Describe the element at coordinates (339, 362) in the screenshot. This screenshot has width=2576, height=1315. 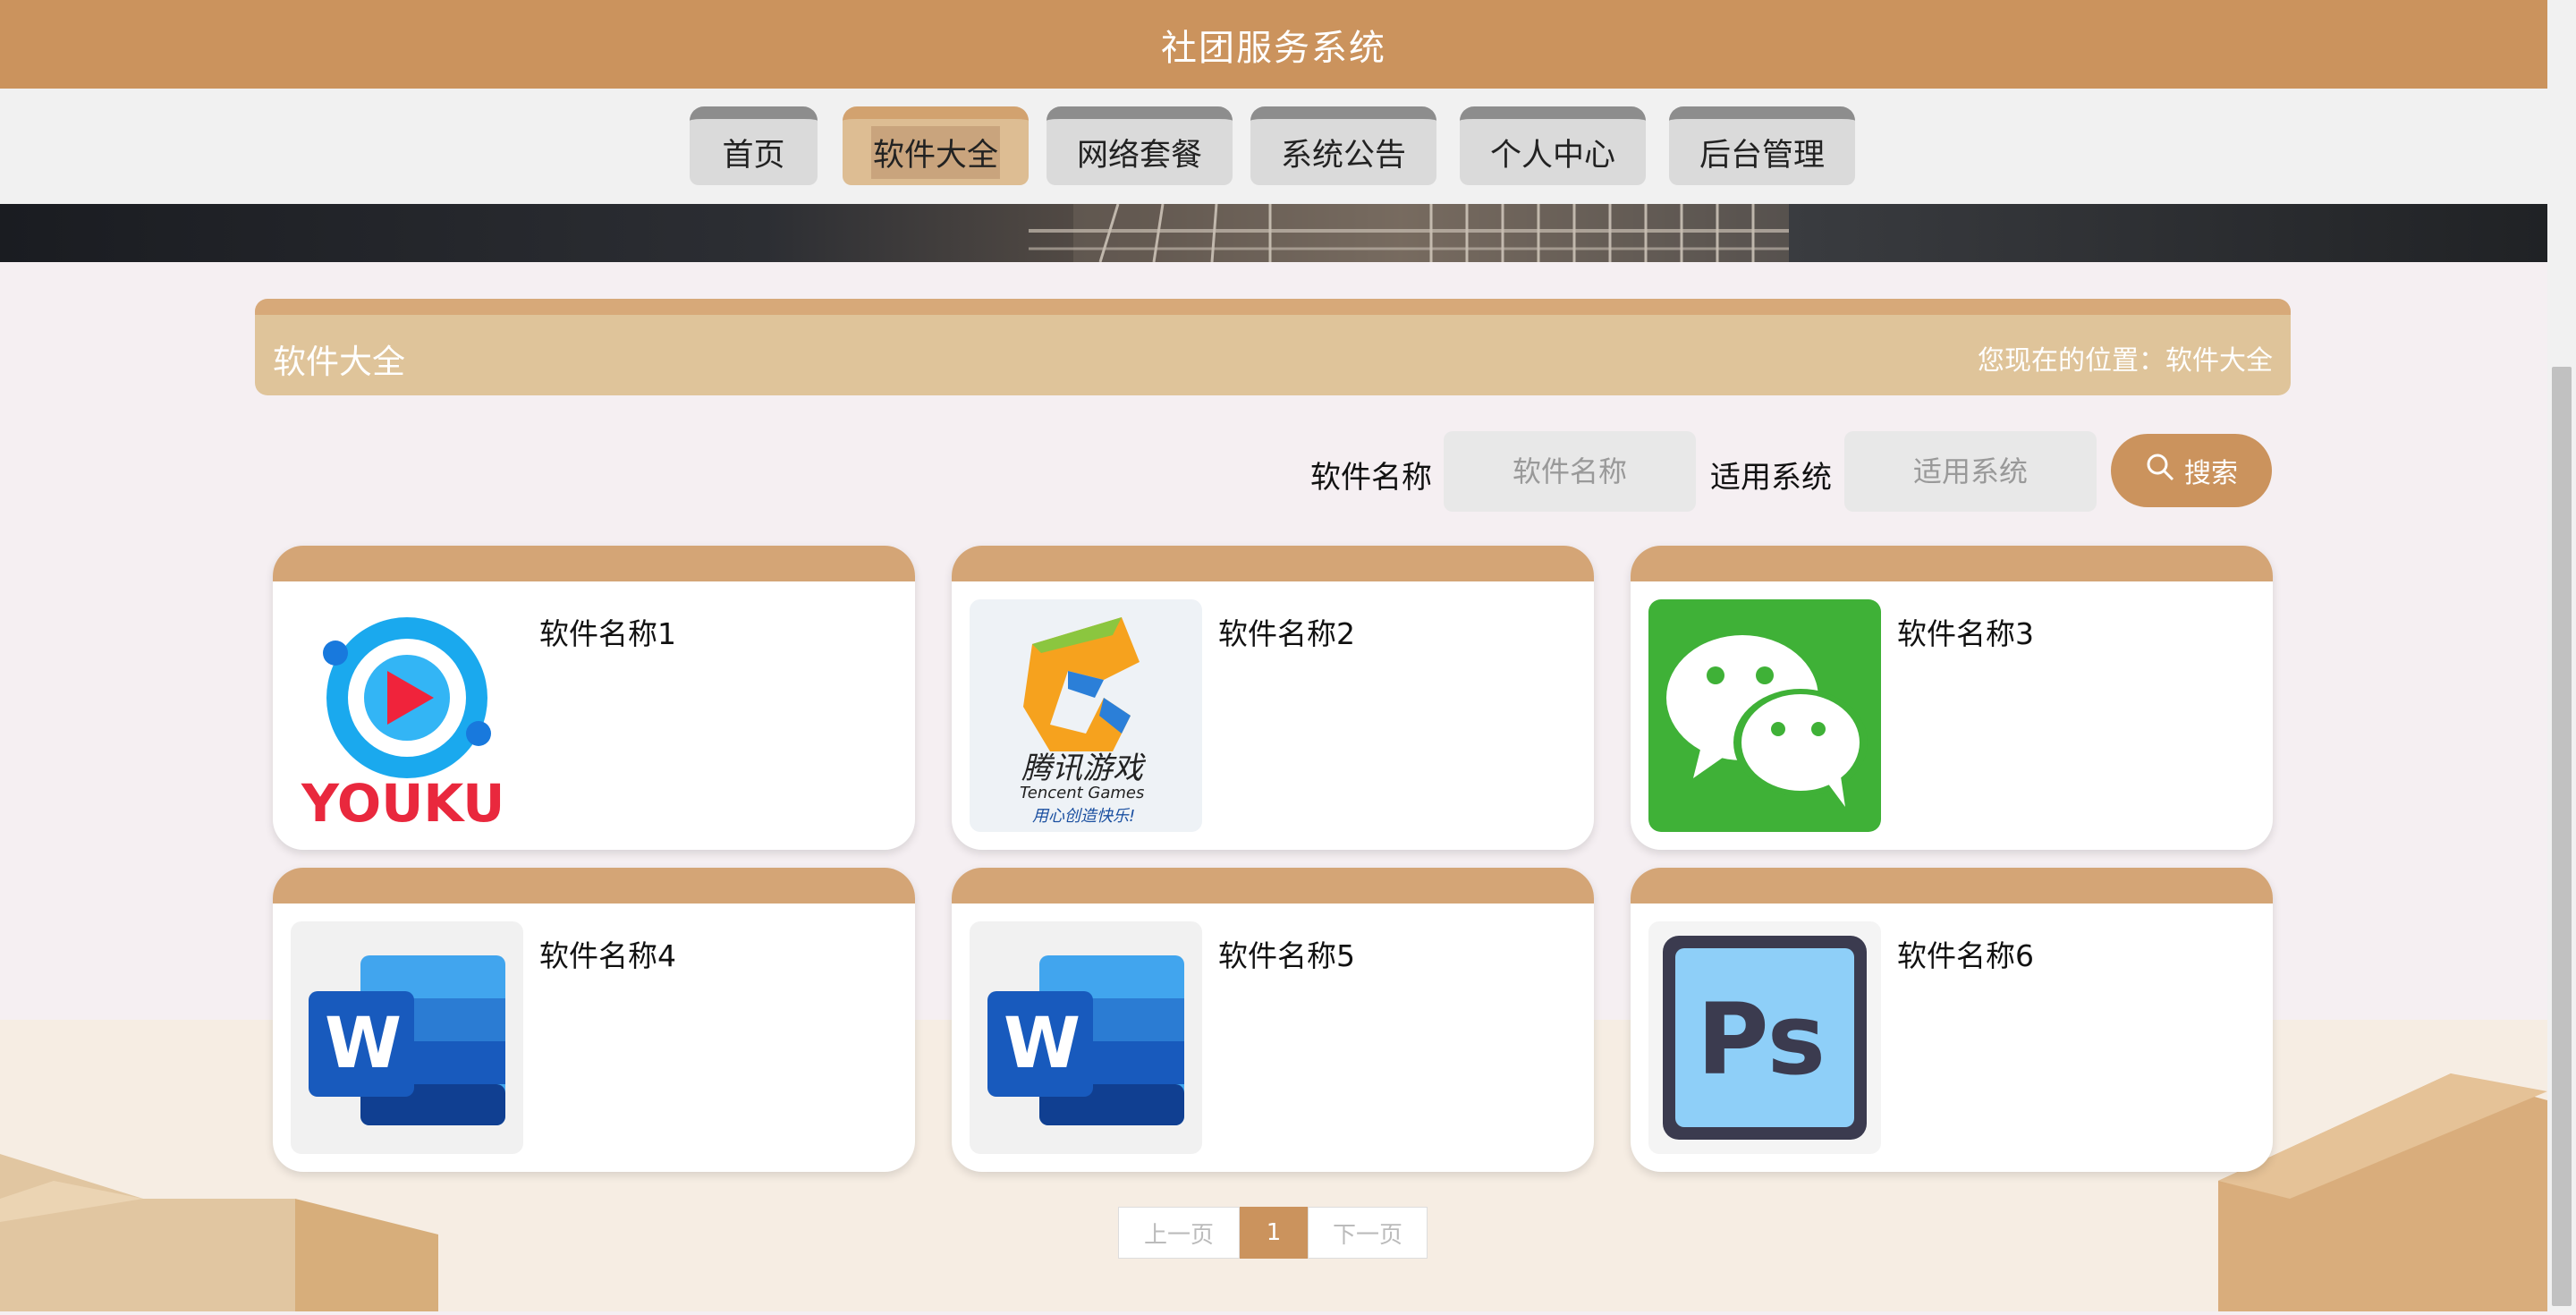
I see `section-title: 软件大全` at that location.